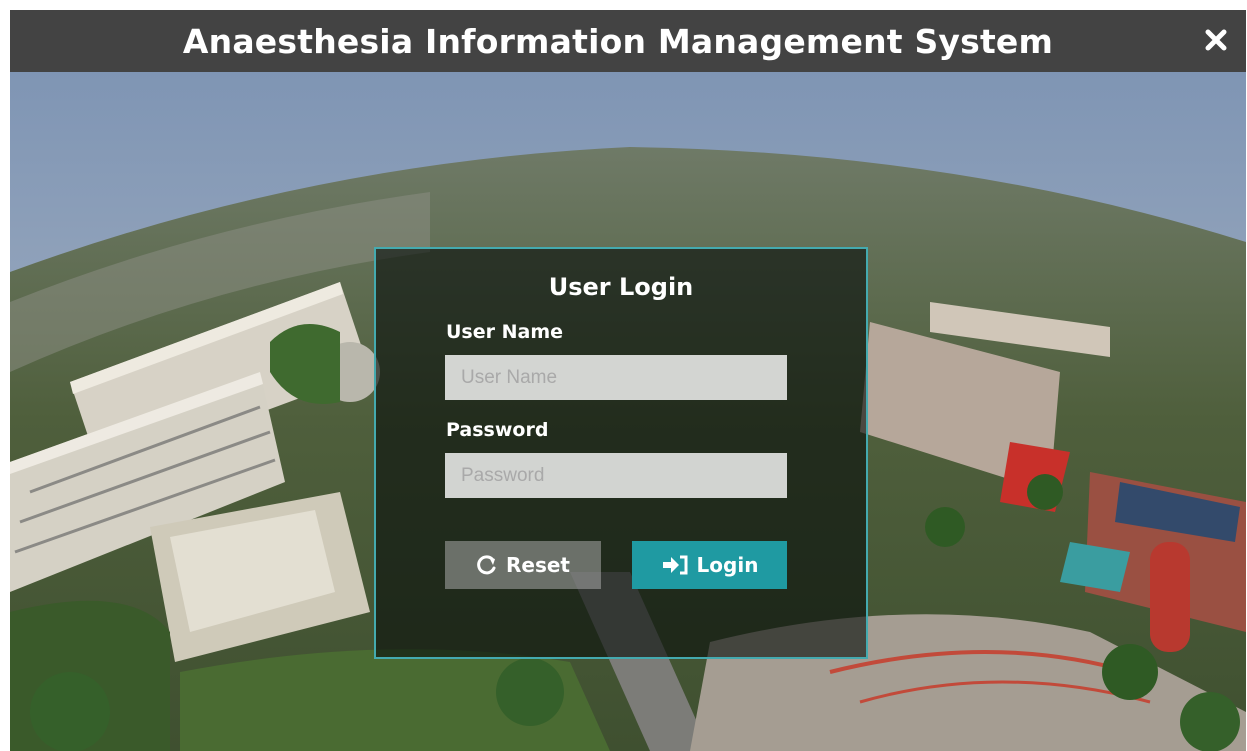 The width and height of the screenshot is (1247, 751). What do you see at coordinates (538, 565) in the screenshot?
I see `reset-button-label: Reset` at bounding box center [538, 565].